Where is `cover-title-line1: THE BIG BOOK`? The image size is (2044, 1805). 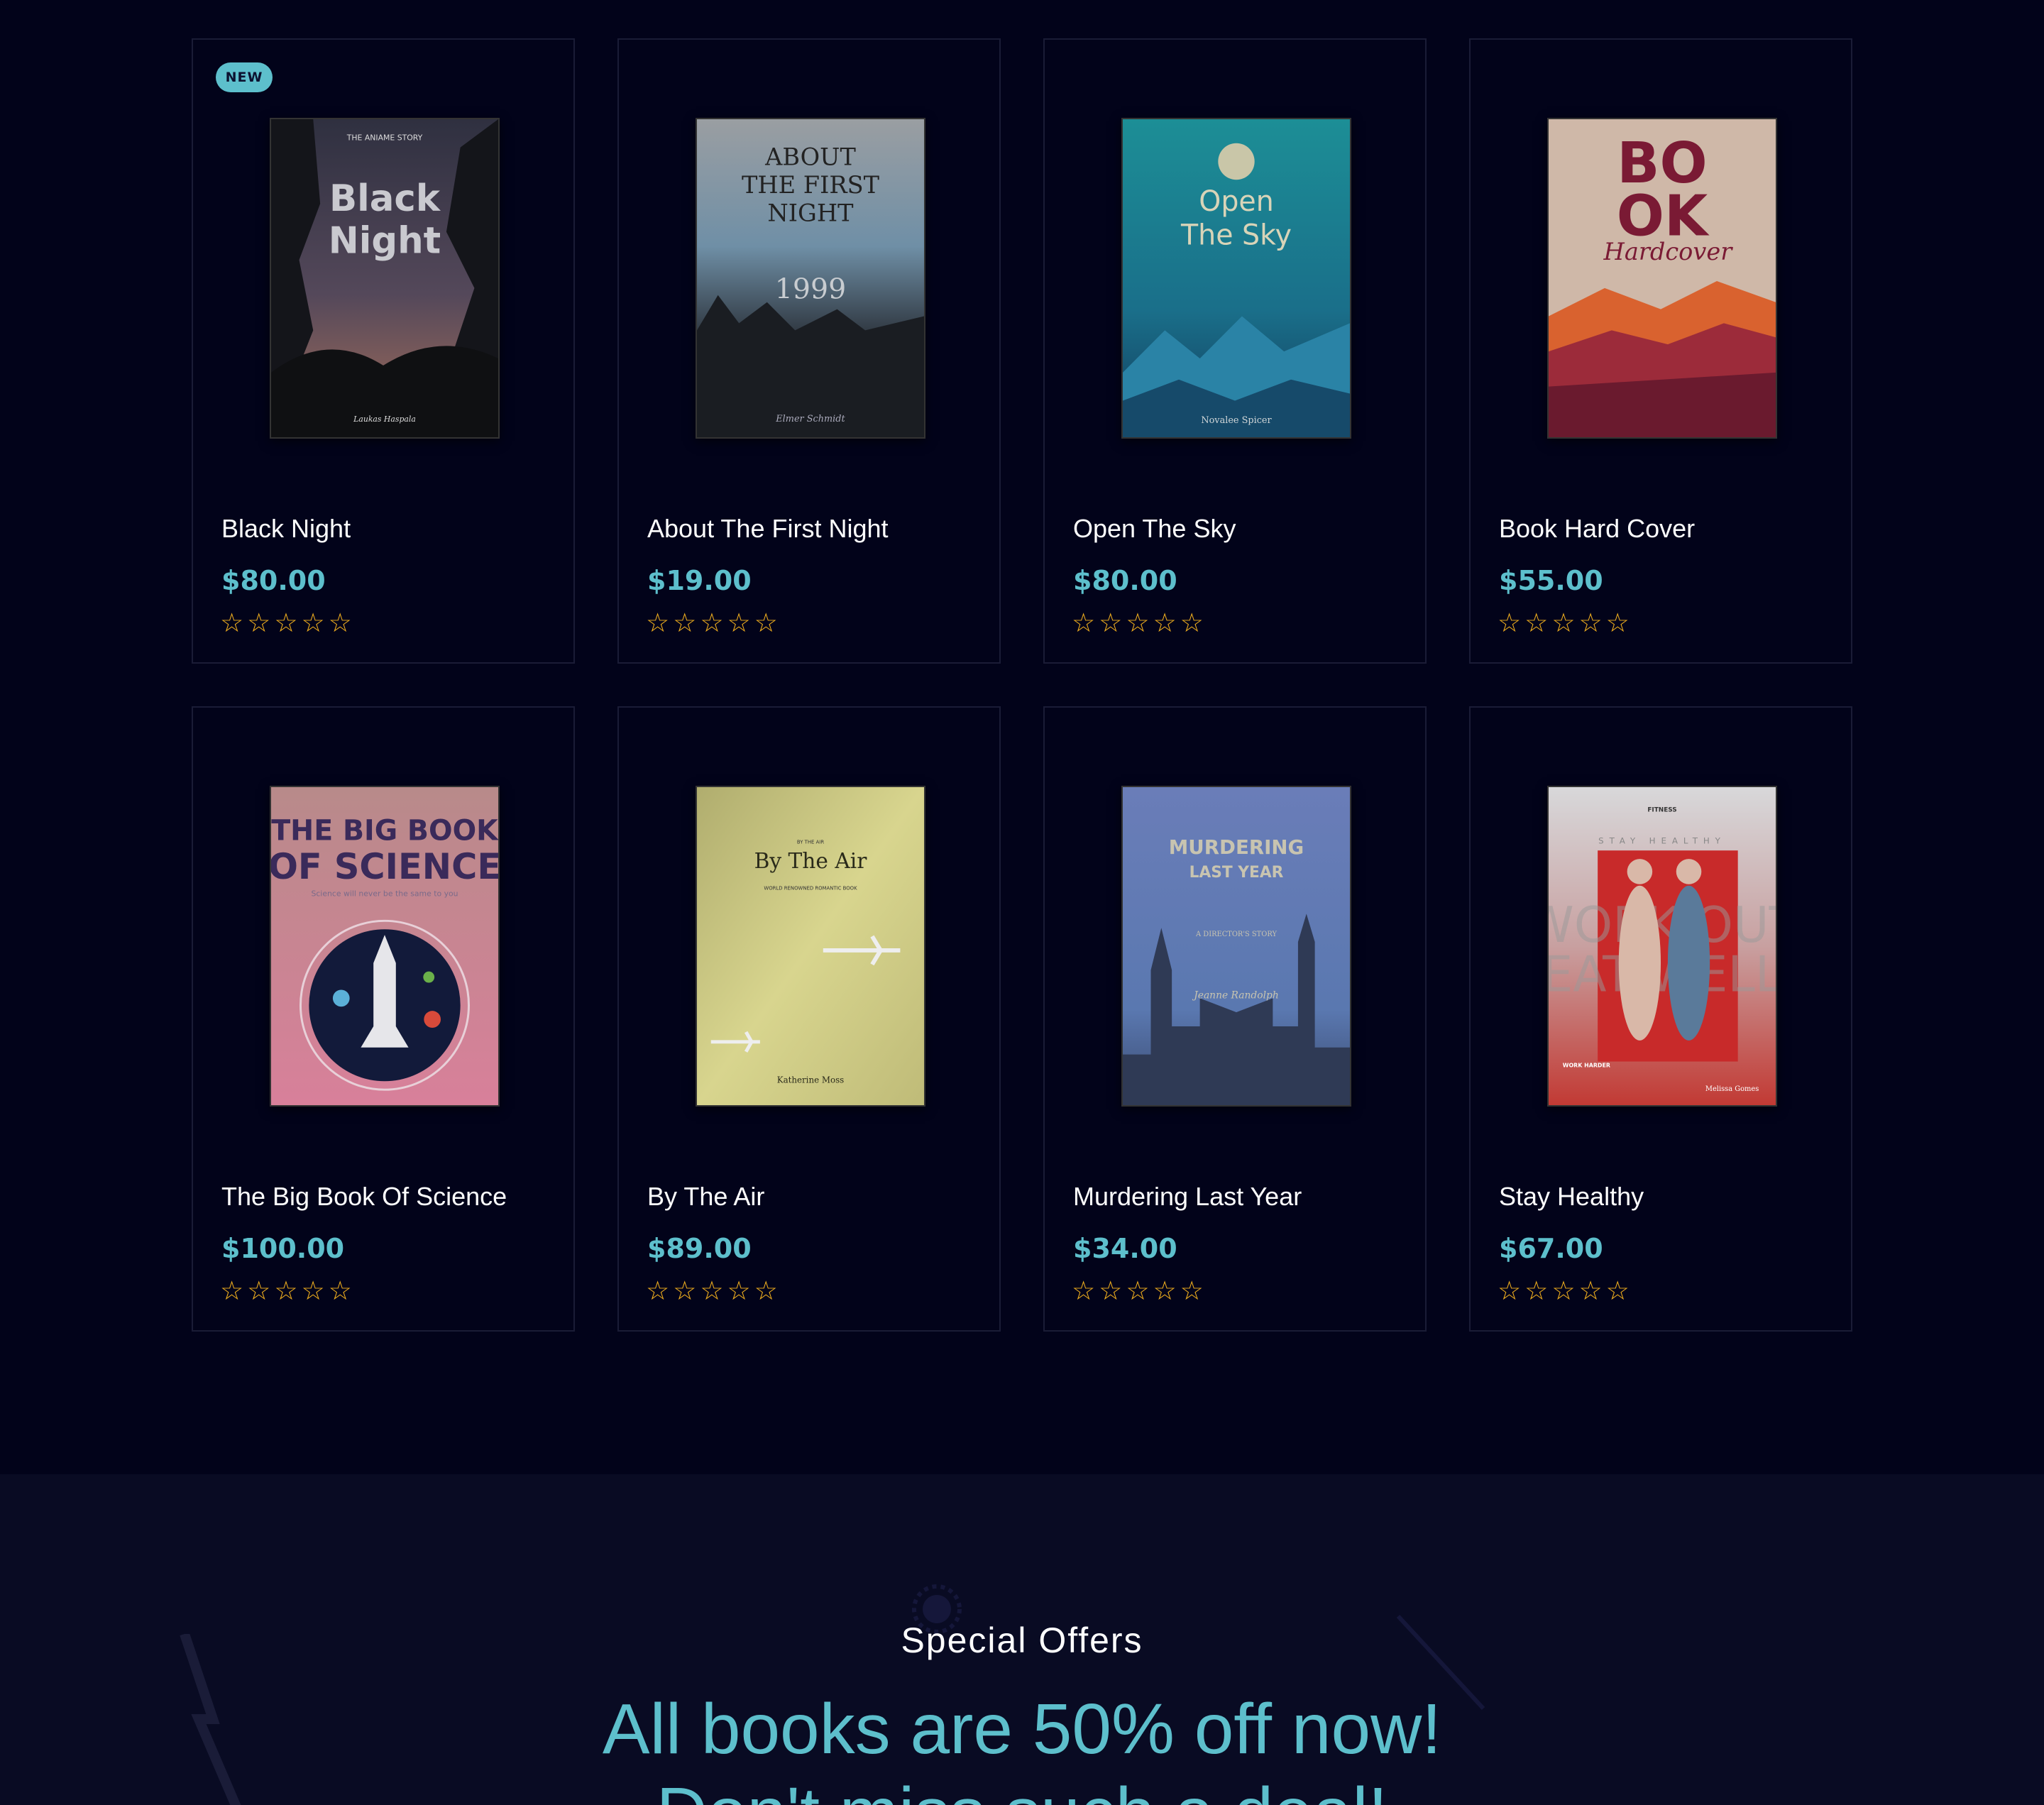 cover-title-line1: THE BIG BOOK is located at coordinates (384, 830).